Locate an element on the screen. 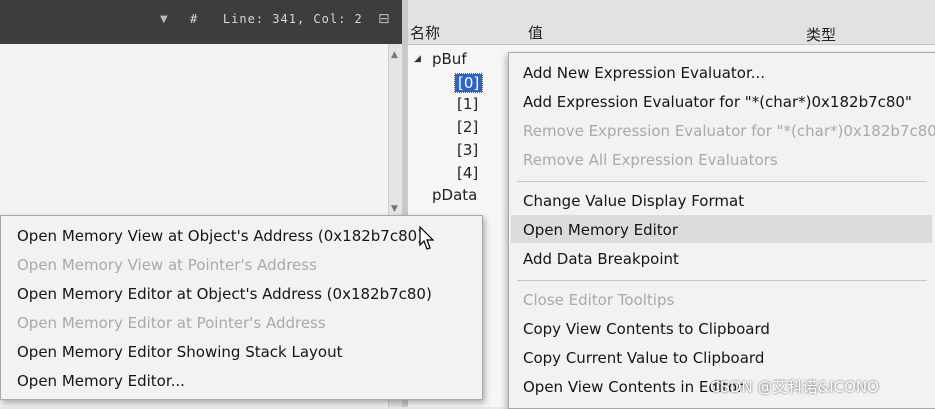 Image resolution: width=935 pixels, height=409 pixels. menu-item-open-memory-editor: Open Memory Editor is located at coordinates (600, 230).